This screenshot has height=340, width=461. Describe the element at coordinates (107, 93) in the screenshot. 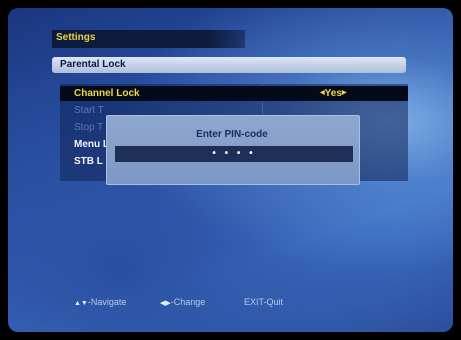

I see `menu-item-label-channel-lock: Channel Lock` at that location.